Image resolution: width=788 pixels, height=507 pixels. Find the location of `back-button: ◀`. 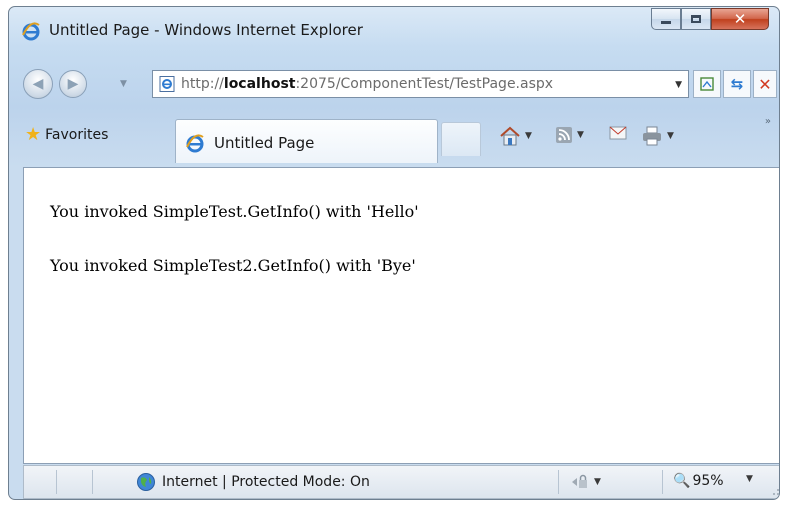

back-button: ◀ is located at coordinates (38, 84).